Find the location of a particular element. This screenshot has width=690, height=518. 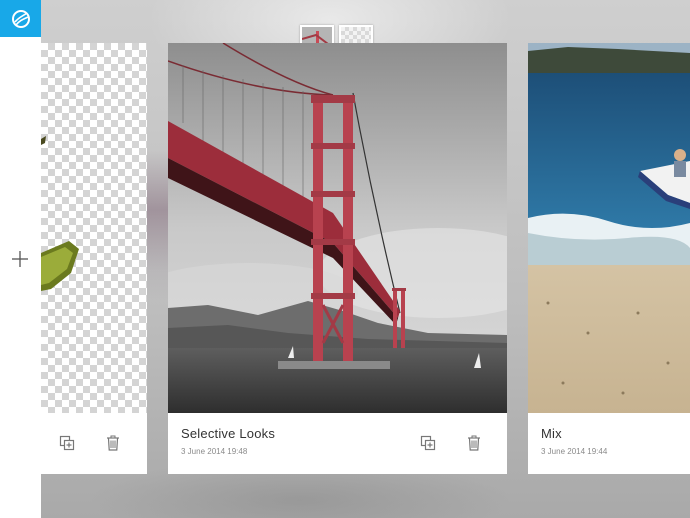

card-edge-shadow is located at coordinates (157, 225).